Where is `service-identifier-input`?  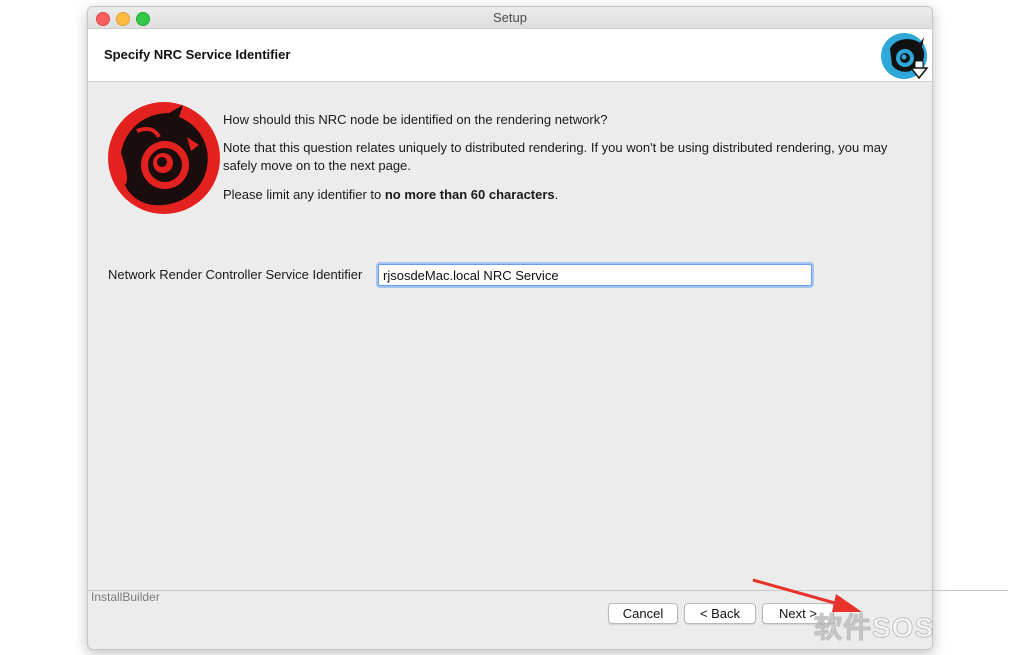
service-identifier-input is located at coordinates (595, 275).